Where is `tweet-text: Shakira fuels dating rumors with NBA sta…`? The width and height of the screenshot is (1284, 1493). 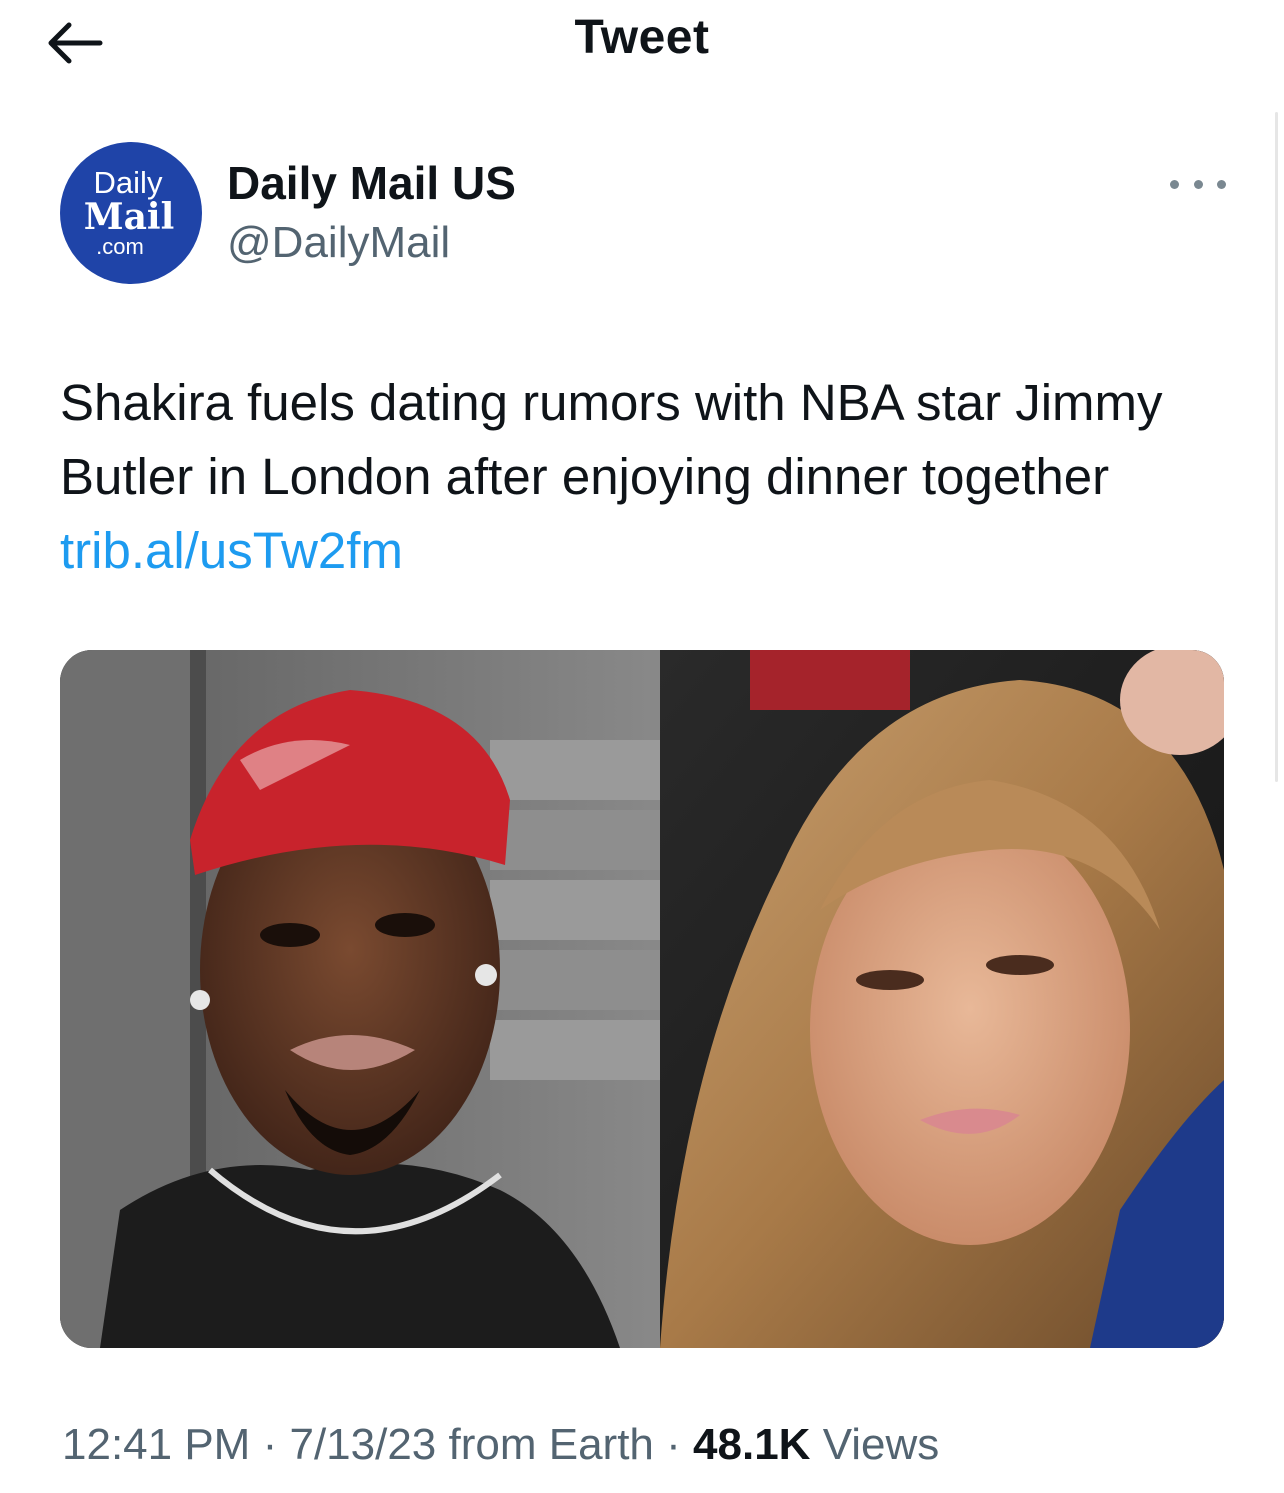
tweet-text: Shakira fuels dating rumors with NBA sta… is located at coordinates (625, 477).